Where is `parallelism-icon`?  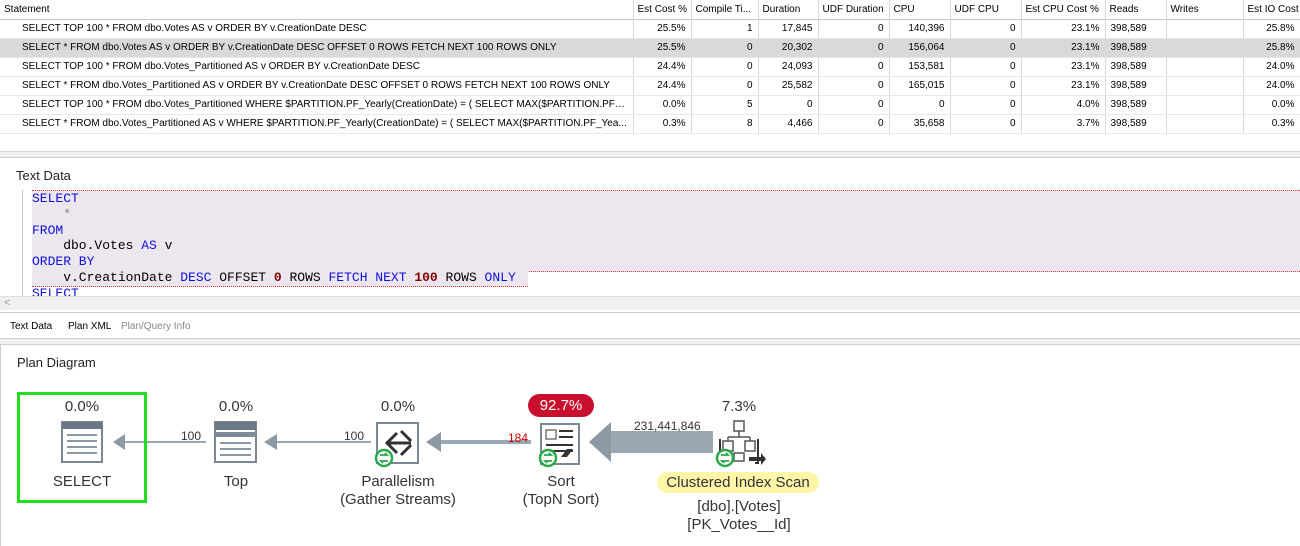 parallelism-icon is located at coordinates (396, 445).